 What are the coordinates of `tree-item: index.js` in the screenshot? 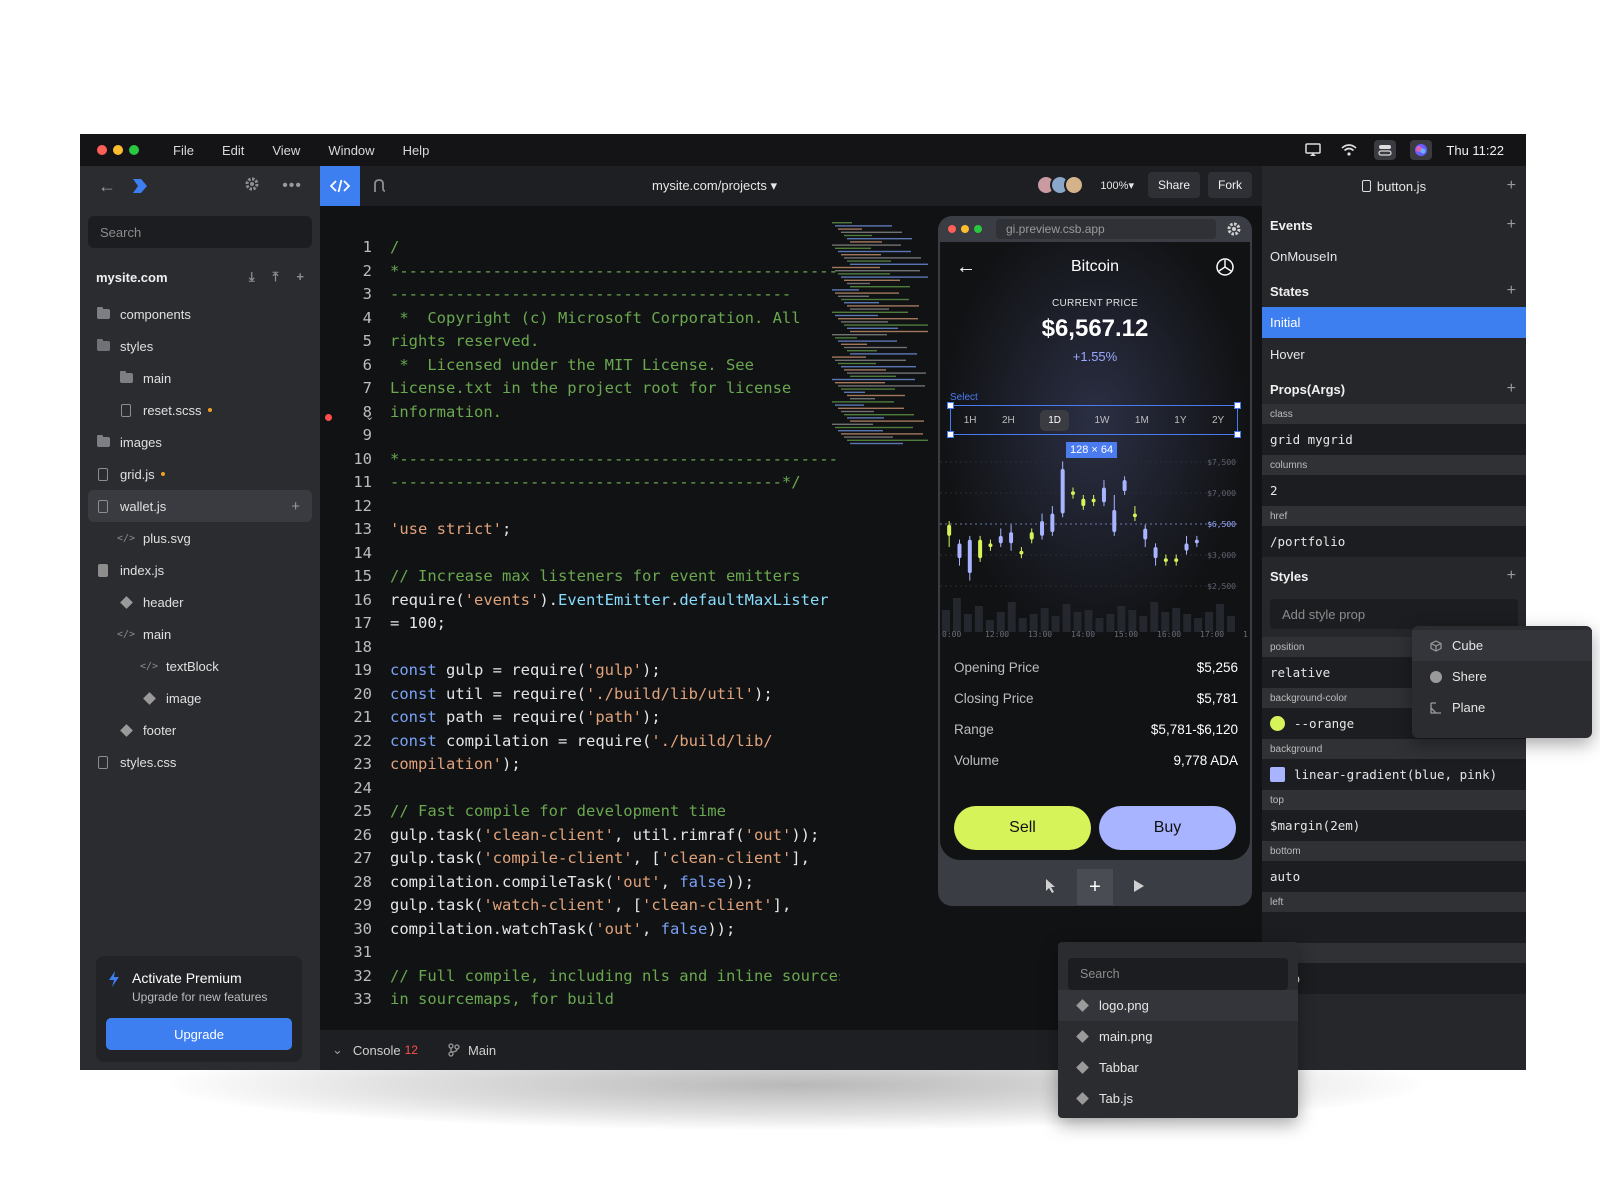 It's located at (200, 570).